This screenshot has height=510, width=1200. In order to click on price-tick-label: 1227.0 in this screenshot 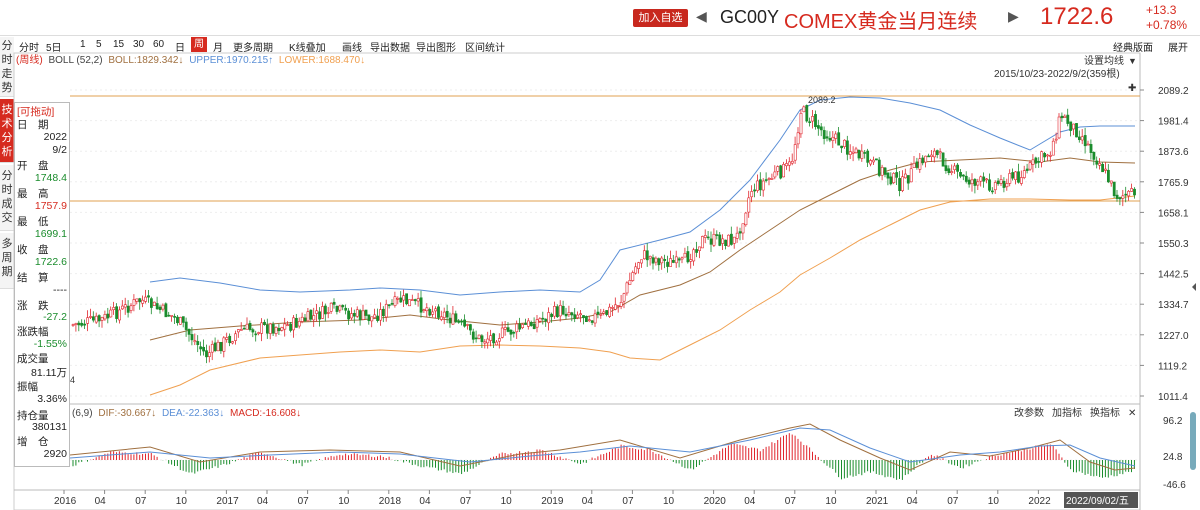, I will do `click(1173, 336)`.